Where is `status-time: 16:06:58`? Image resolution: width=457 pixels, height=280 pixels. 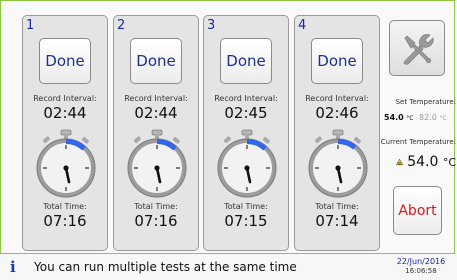
status-time: 16:06:58 is located at coordinates (421, 271).